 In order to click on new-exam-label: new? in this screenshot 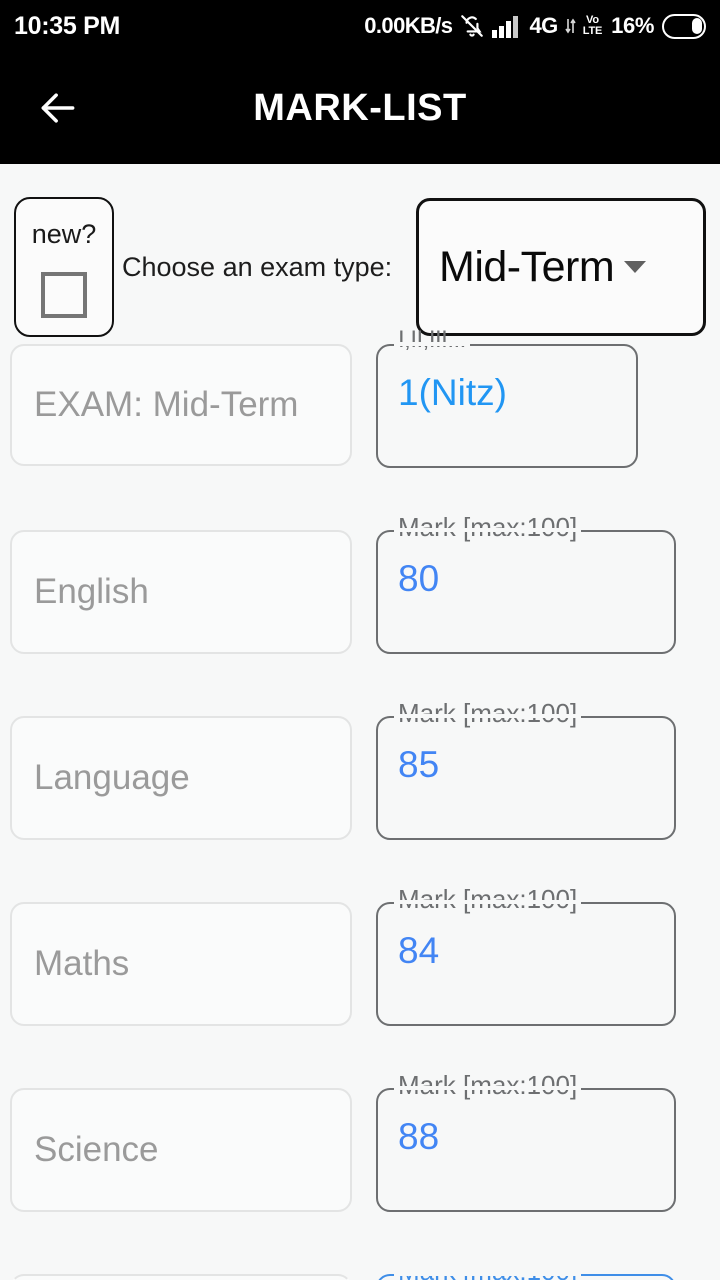, I will do `click(64, 234)`.